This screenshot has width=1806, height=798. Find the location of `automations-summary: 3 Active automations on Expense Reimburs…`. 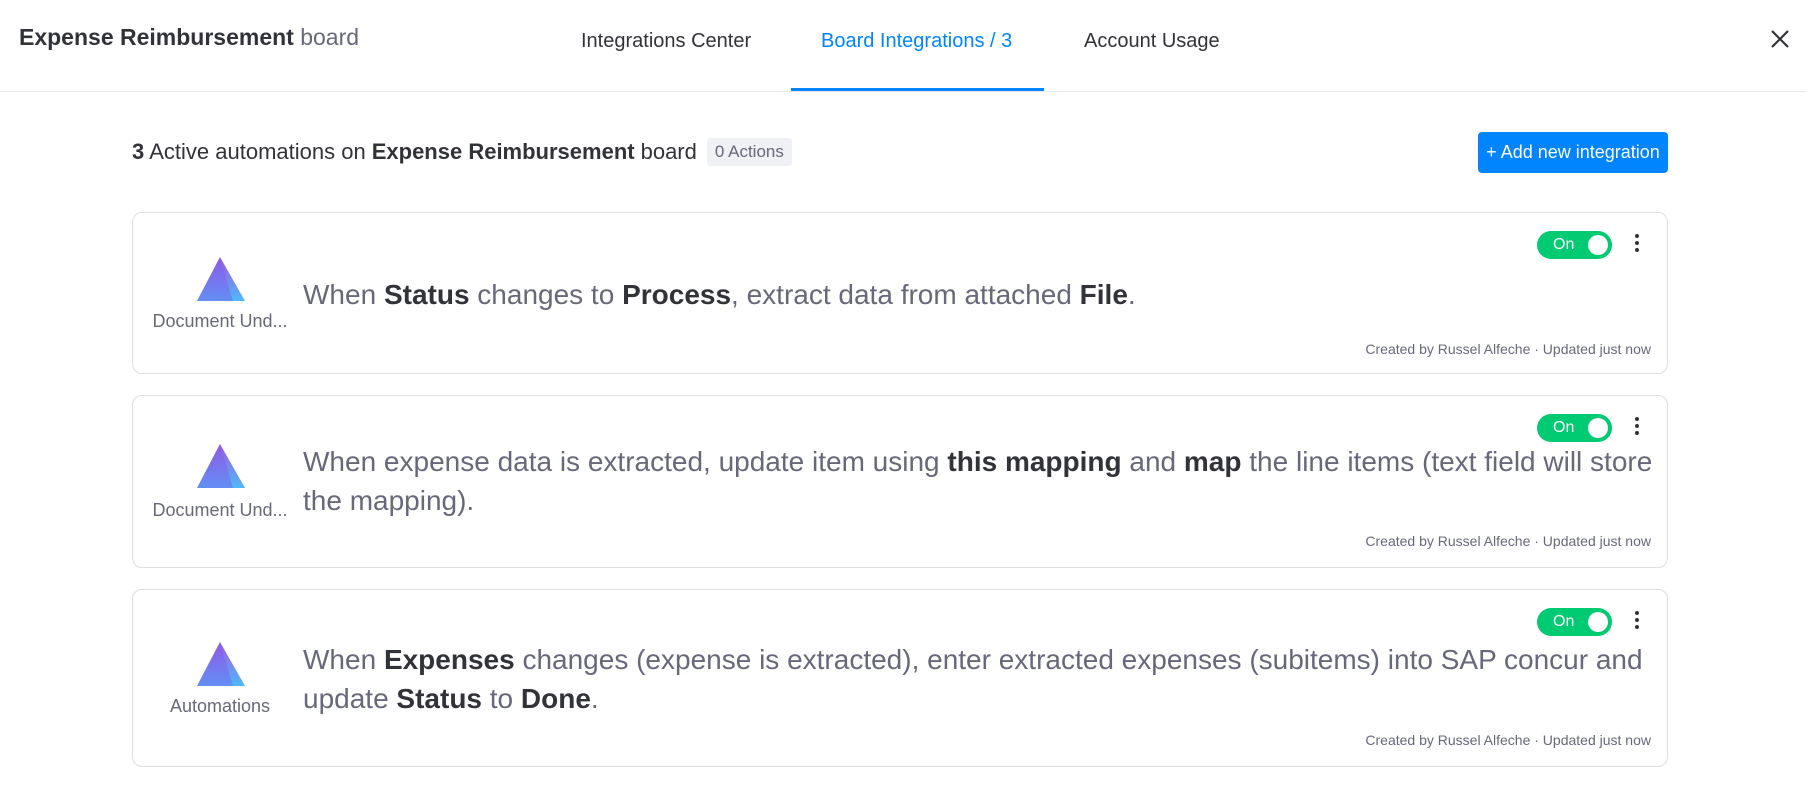

automations-summary: 3 Active automations on Expense Reimburs… is located at coordinates (462, 152).